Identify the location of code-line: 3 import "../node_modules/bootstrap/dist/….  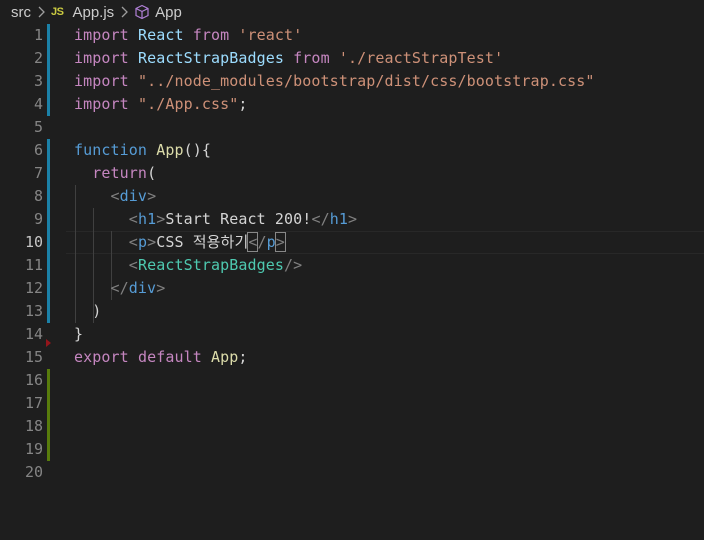
(352, 81).